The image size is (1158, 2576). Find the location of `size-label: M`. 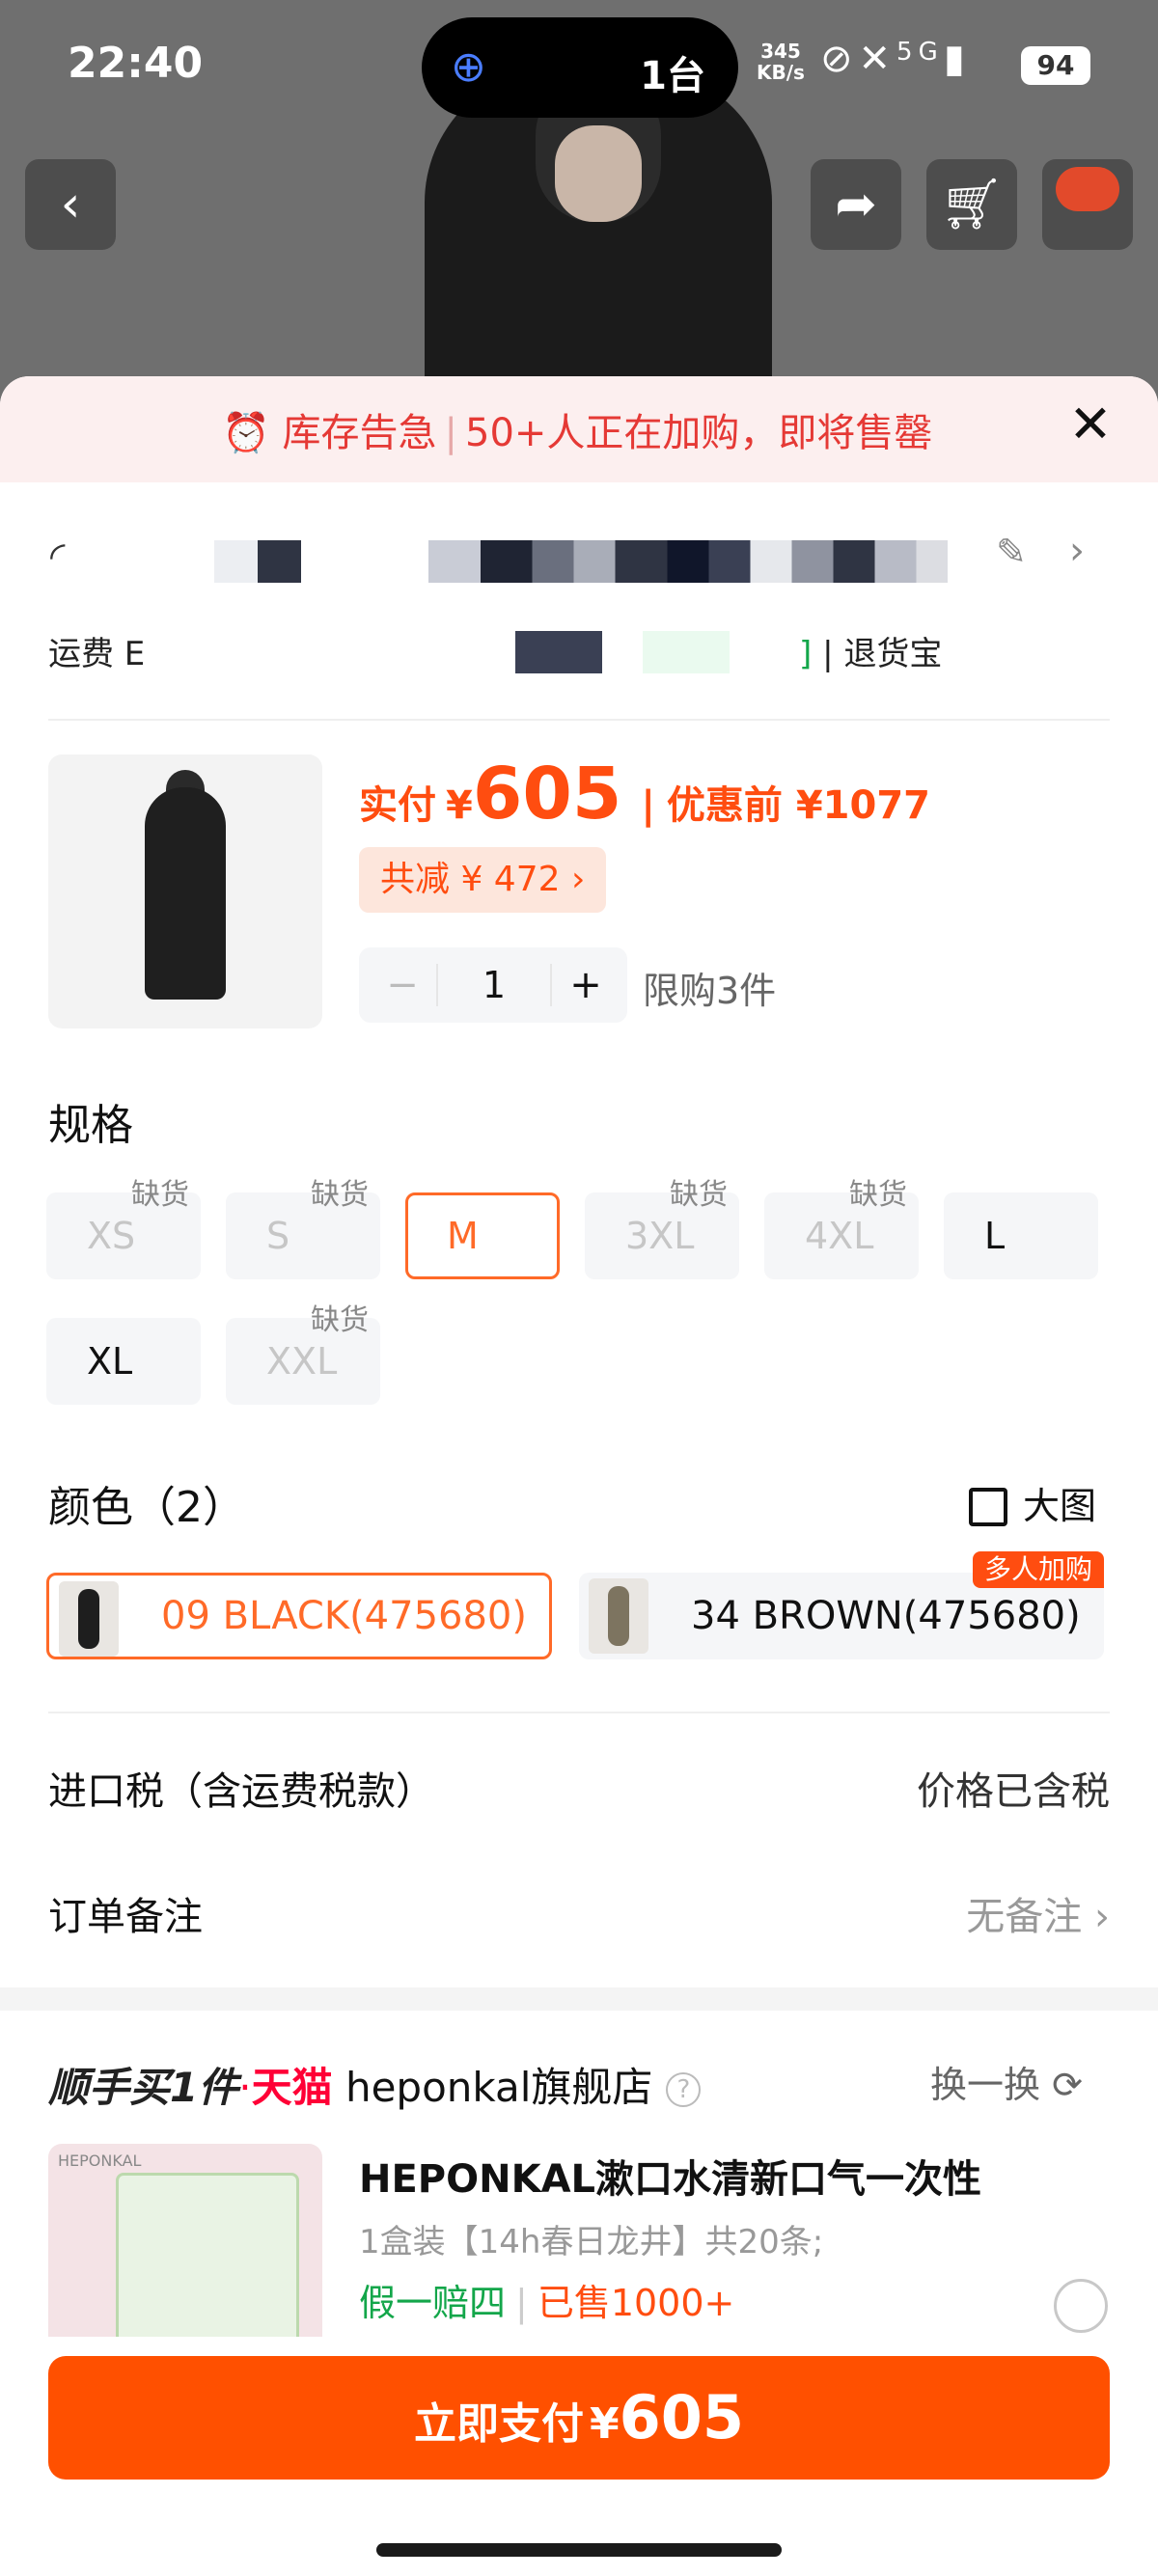

size-label: M is located at coordinates (463, 1236).